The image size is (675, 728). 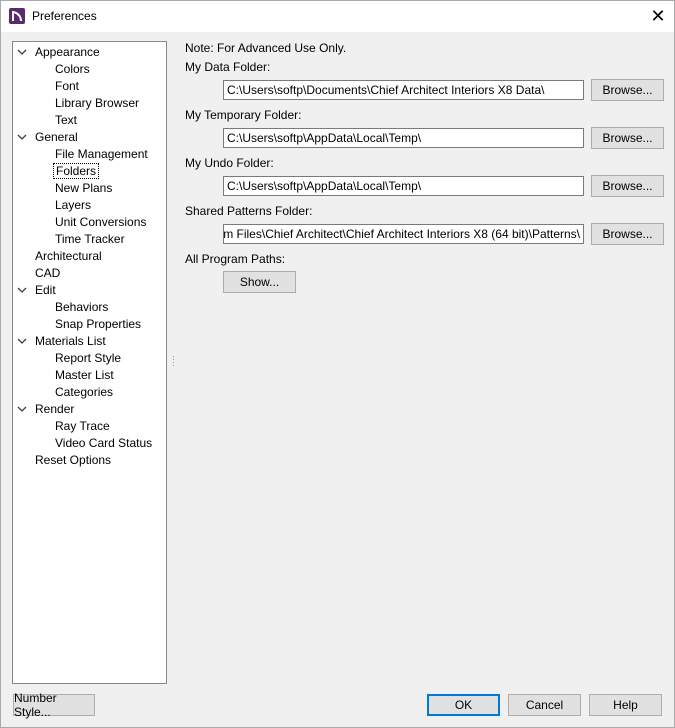 I want to click on tree-item-master-list: Master List, so click(x=84, y=375).